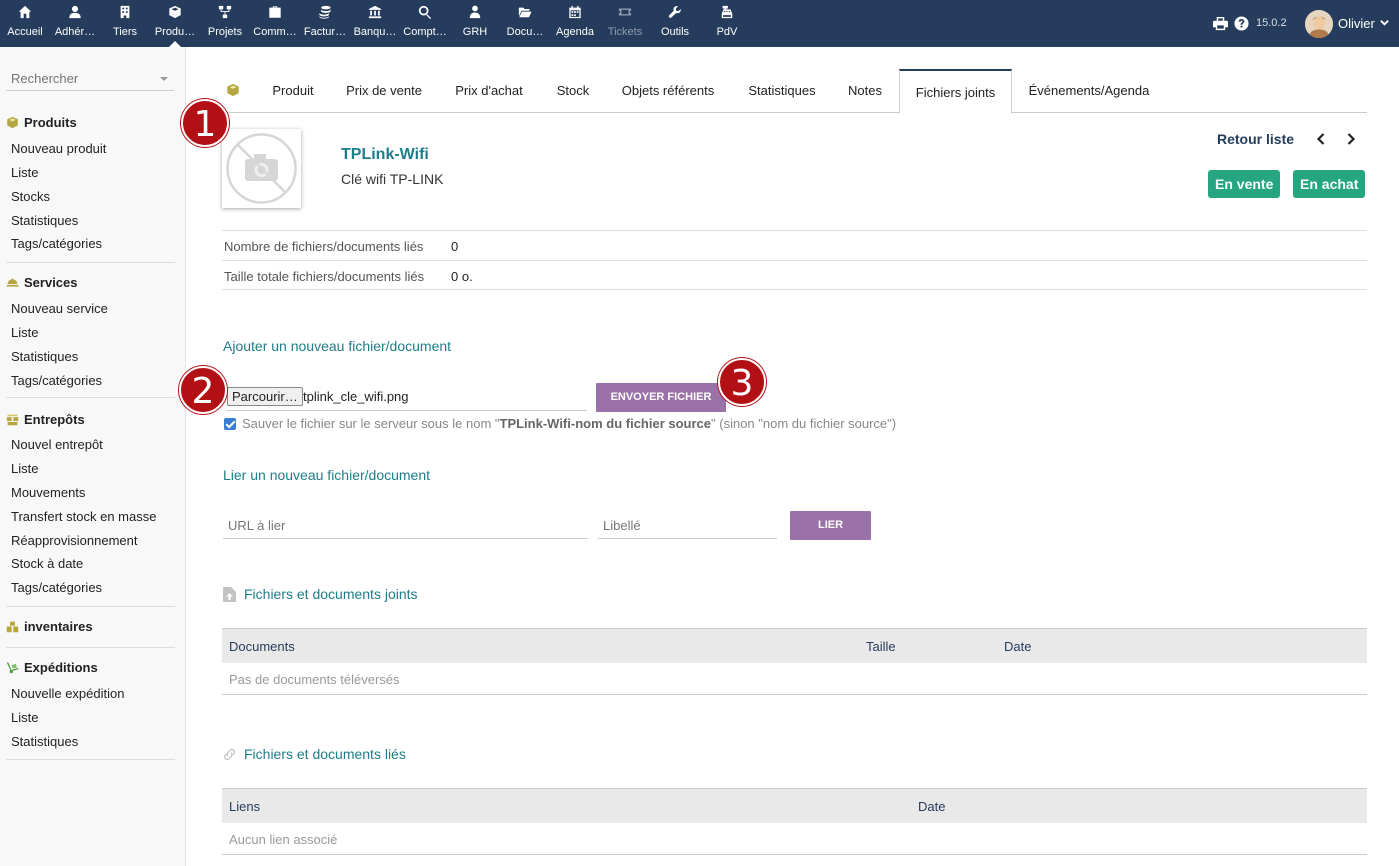 This screenshot has height=866, width=1399. What do you see at coordinates (47, 563) in the screenshot?
I see `sidebar-item-stock-a-date: Stock à date` at bounding box center [47, 563].